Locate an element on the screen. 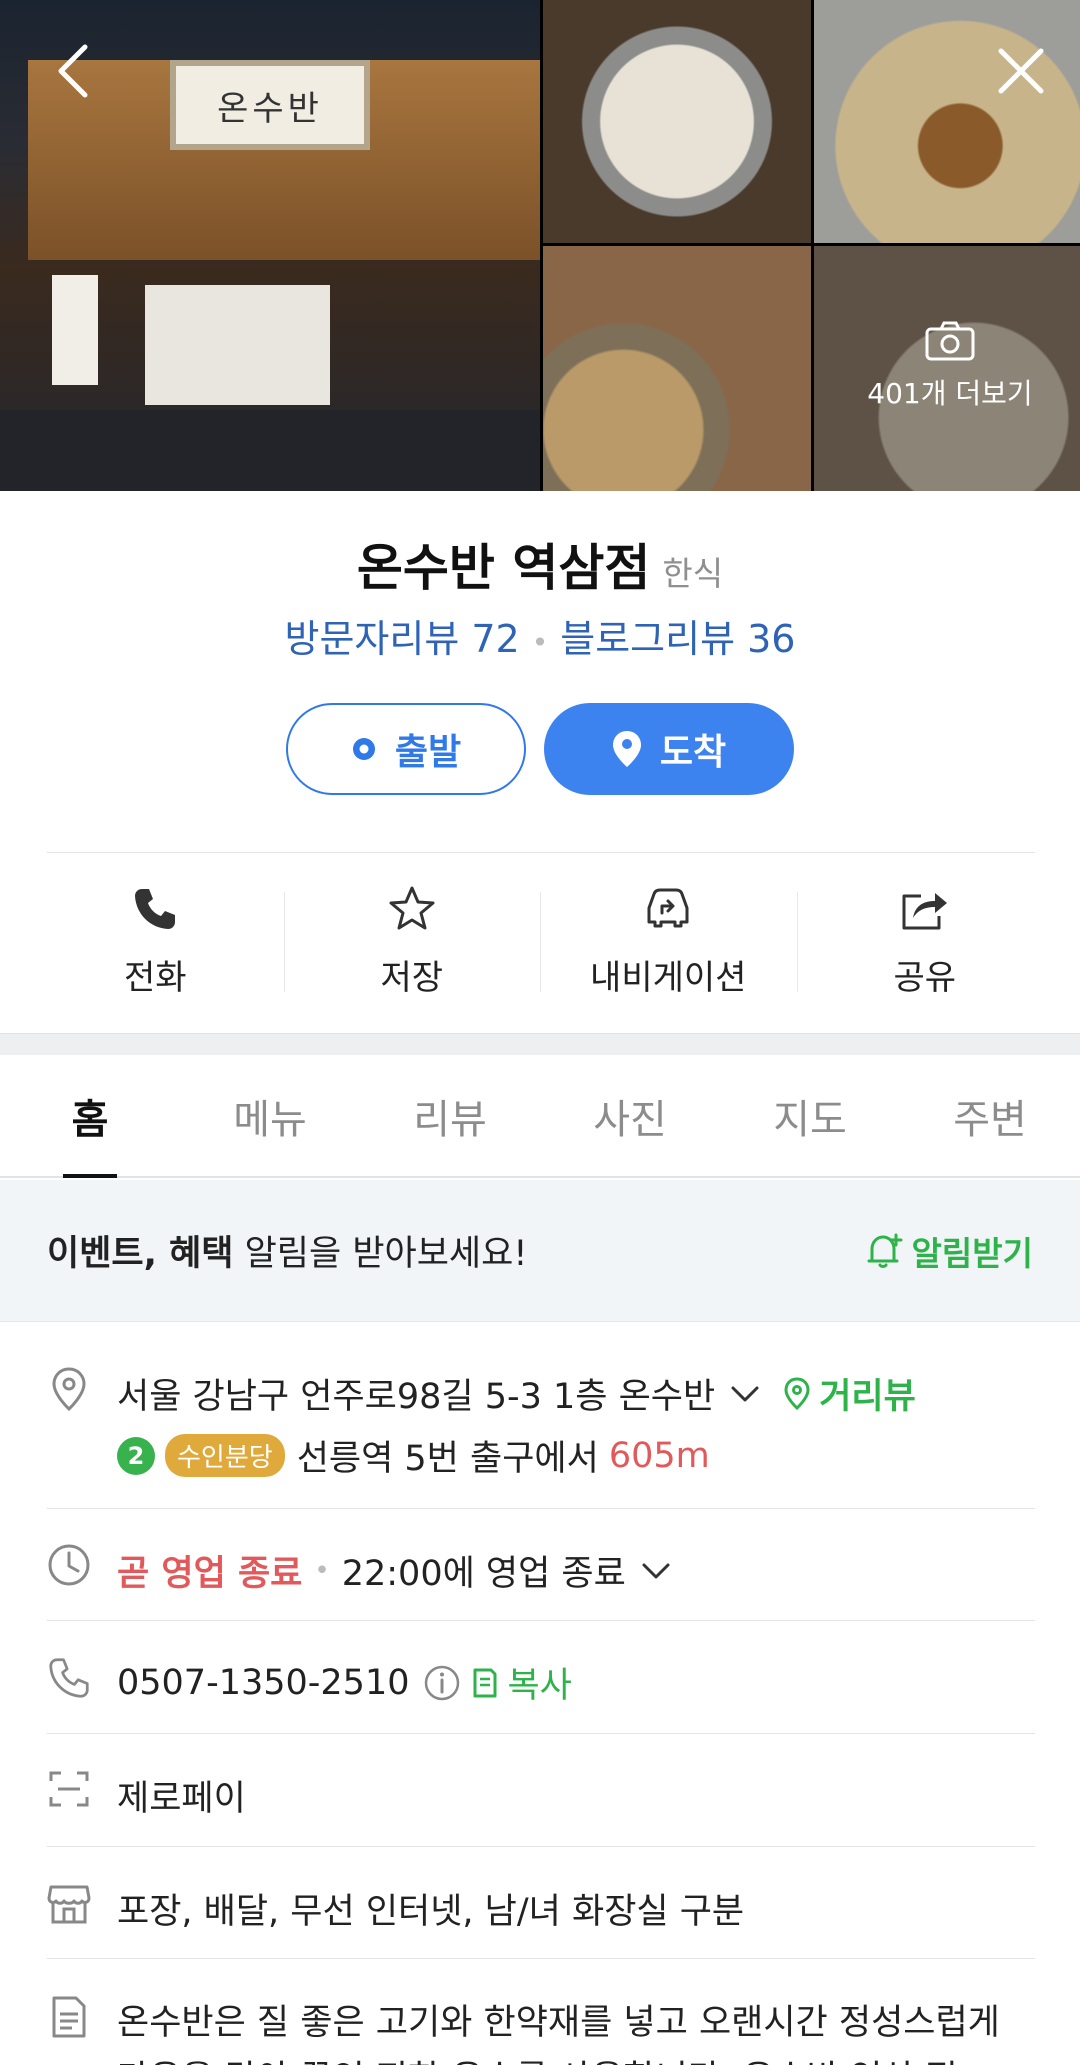 This screenshot has height=2065, width=1080. payment-text: 제로페이 is located at coordinates (181, 1799).